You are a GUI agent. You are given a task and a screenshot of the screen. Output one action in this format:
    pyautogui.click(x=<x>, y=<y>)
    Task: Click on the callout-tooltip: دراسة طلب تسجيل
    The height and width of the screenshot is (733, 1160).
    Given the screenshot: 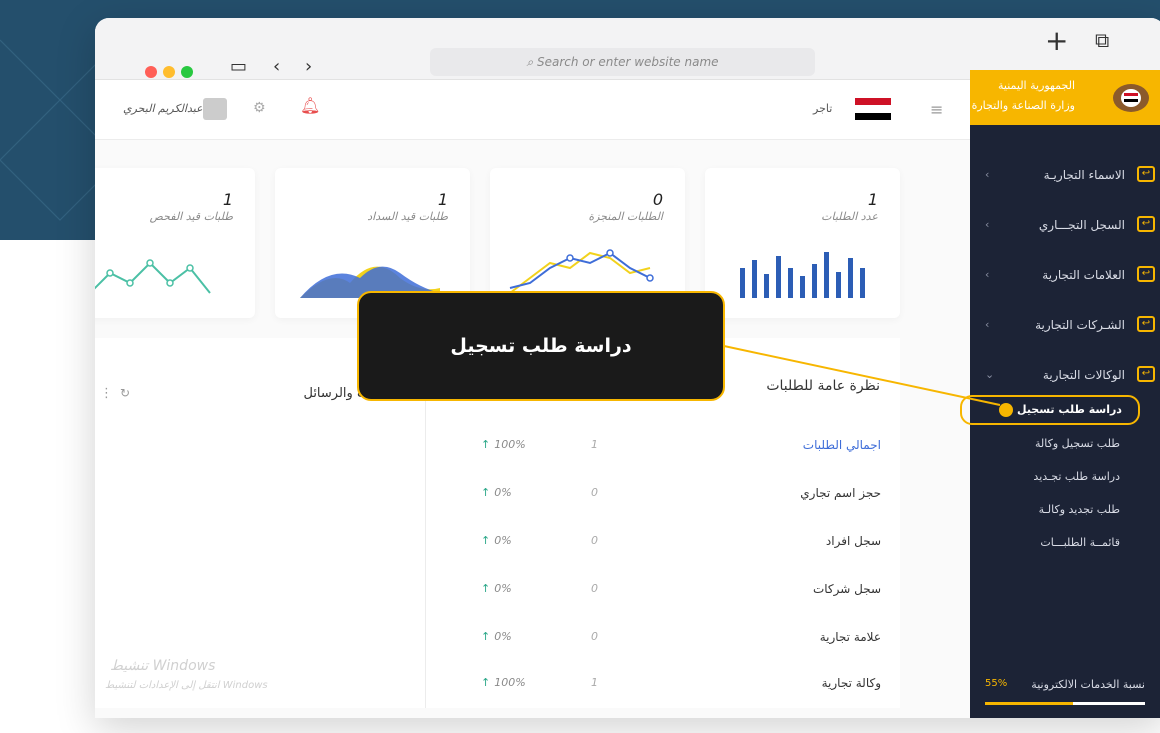 What is the action you would take?
    pyautogui.click(x=541, y=346)
    